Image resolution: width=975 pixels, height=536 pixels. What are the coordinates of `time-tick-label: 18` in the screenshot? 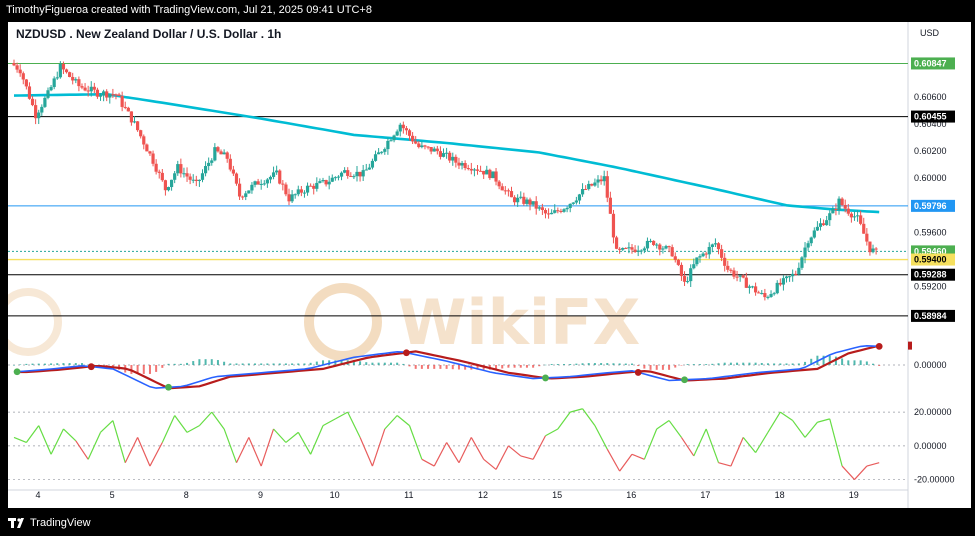 It's located at (780, 495).